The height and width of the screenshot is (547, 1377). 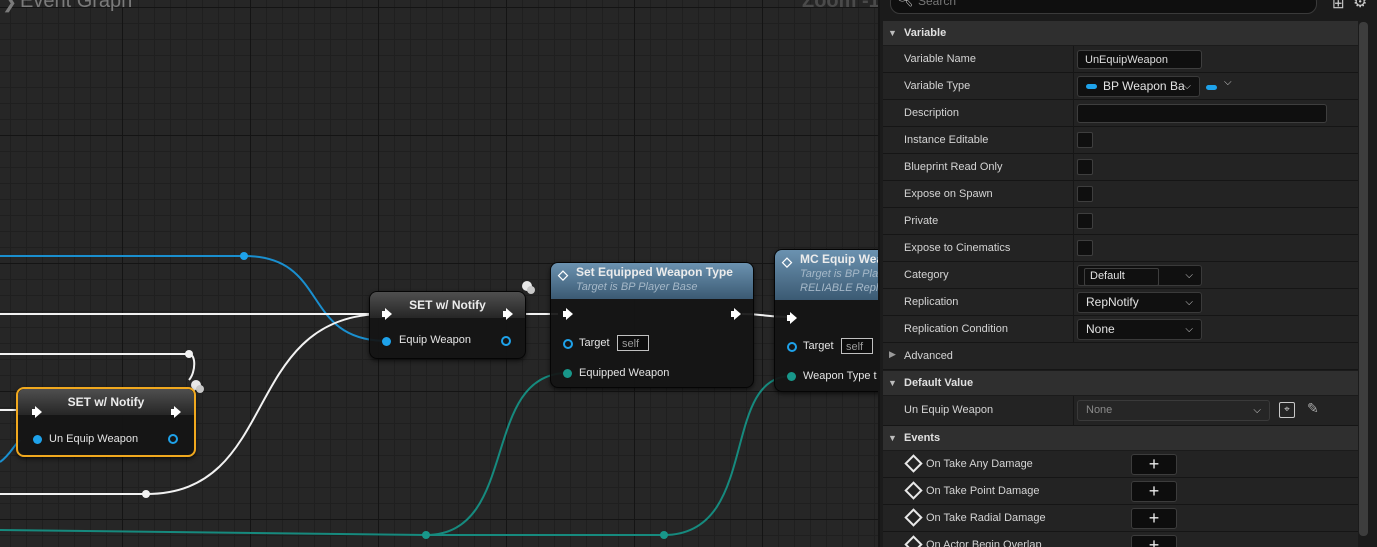 I want to click on replication-condition-row: Replication Condition None ⌵, so click(x=1120, y=329).